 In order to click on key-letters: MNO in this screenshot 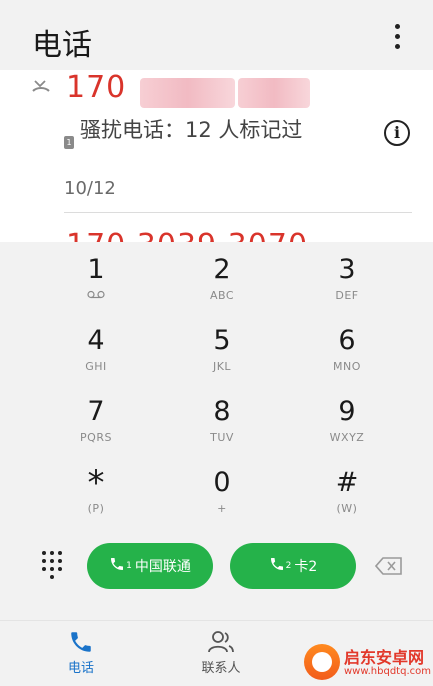, I will do `click(347, 366)`.